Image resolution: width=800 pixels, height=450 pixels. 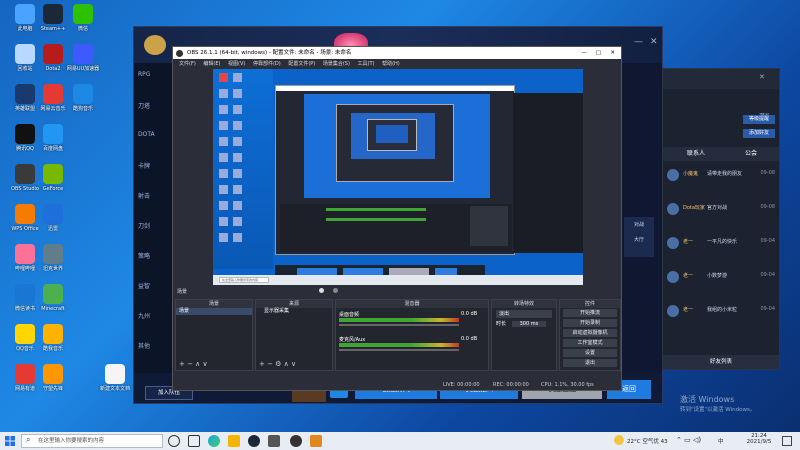 I want to click on source-toolbar: + − ⚙ ∧ ∨, so click(x=277, y=364).